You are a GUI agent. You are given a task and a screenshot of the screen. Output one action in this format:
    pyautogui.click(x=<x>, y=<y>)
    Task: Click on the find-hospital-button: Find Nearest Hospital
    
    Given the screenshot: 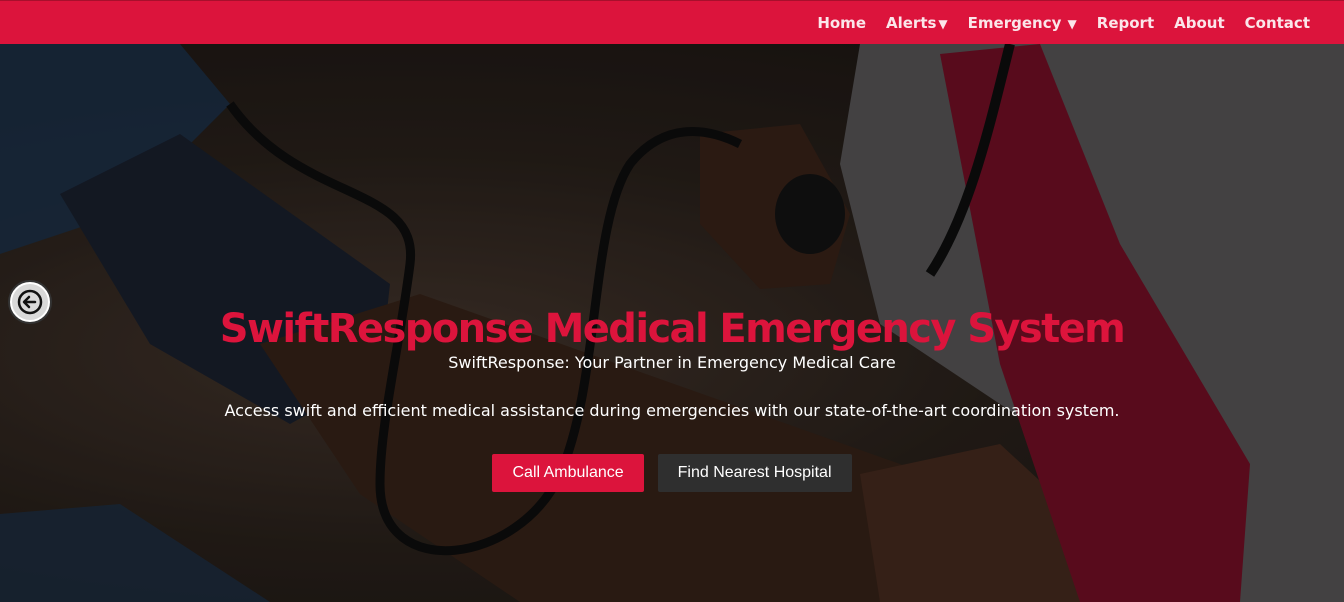 What is the action you would take?
    pyautogui.click(x=754, y=473)
    